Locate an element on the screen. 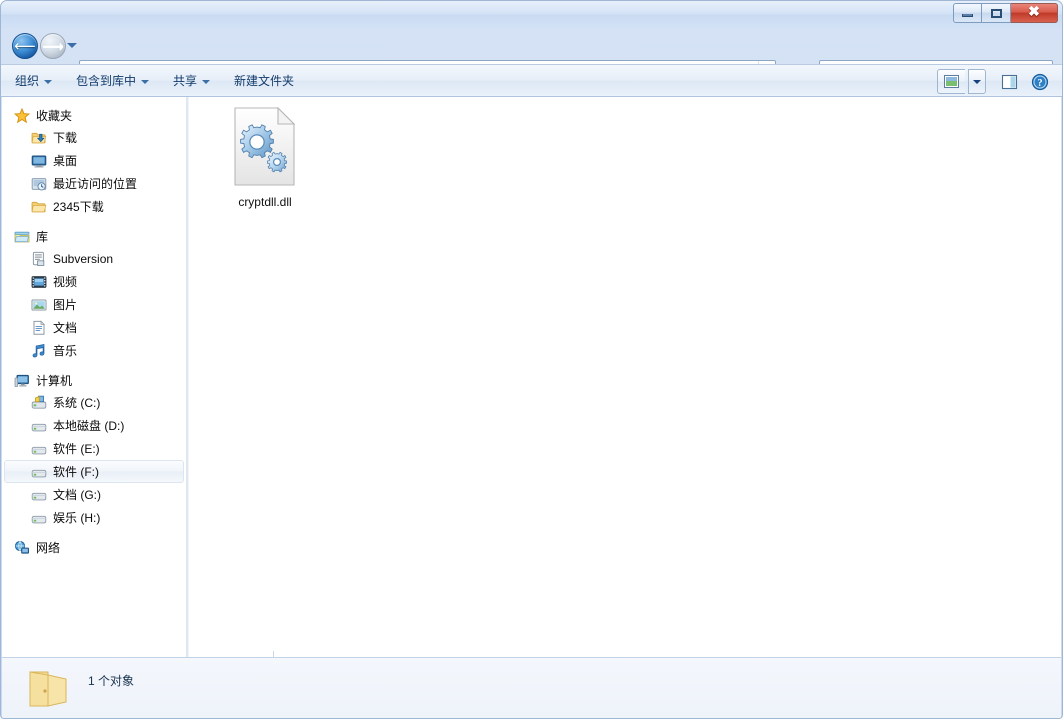 The height and width of the screenshot is (719, 1063). toolbar-button: 包含到库中 is located at coordinates (112, 81).